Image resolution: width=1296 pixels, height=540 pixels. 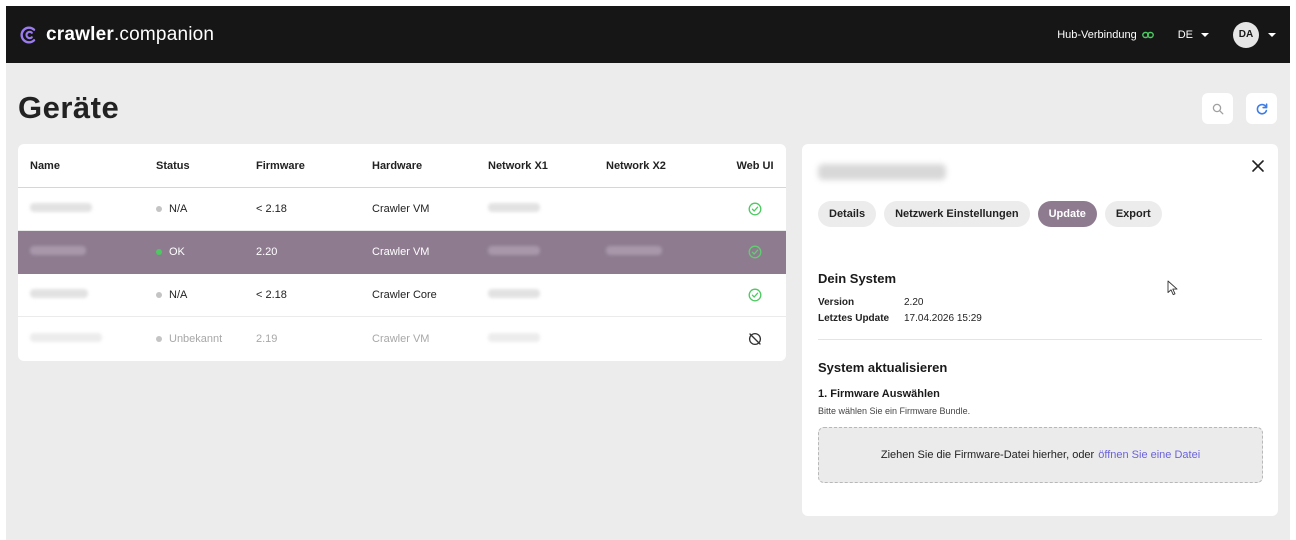 I want to click on tab-network-settings: Netzwerk Einstellungen, so click(x=957, y=214).